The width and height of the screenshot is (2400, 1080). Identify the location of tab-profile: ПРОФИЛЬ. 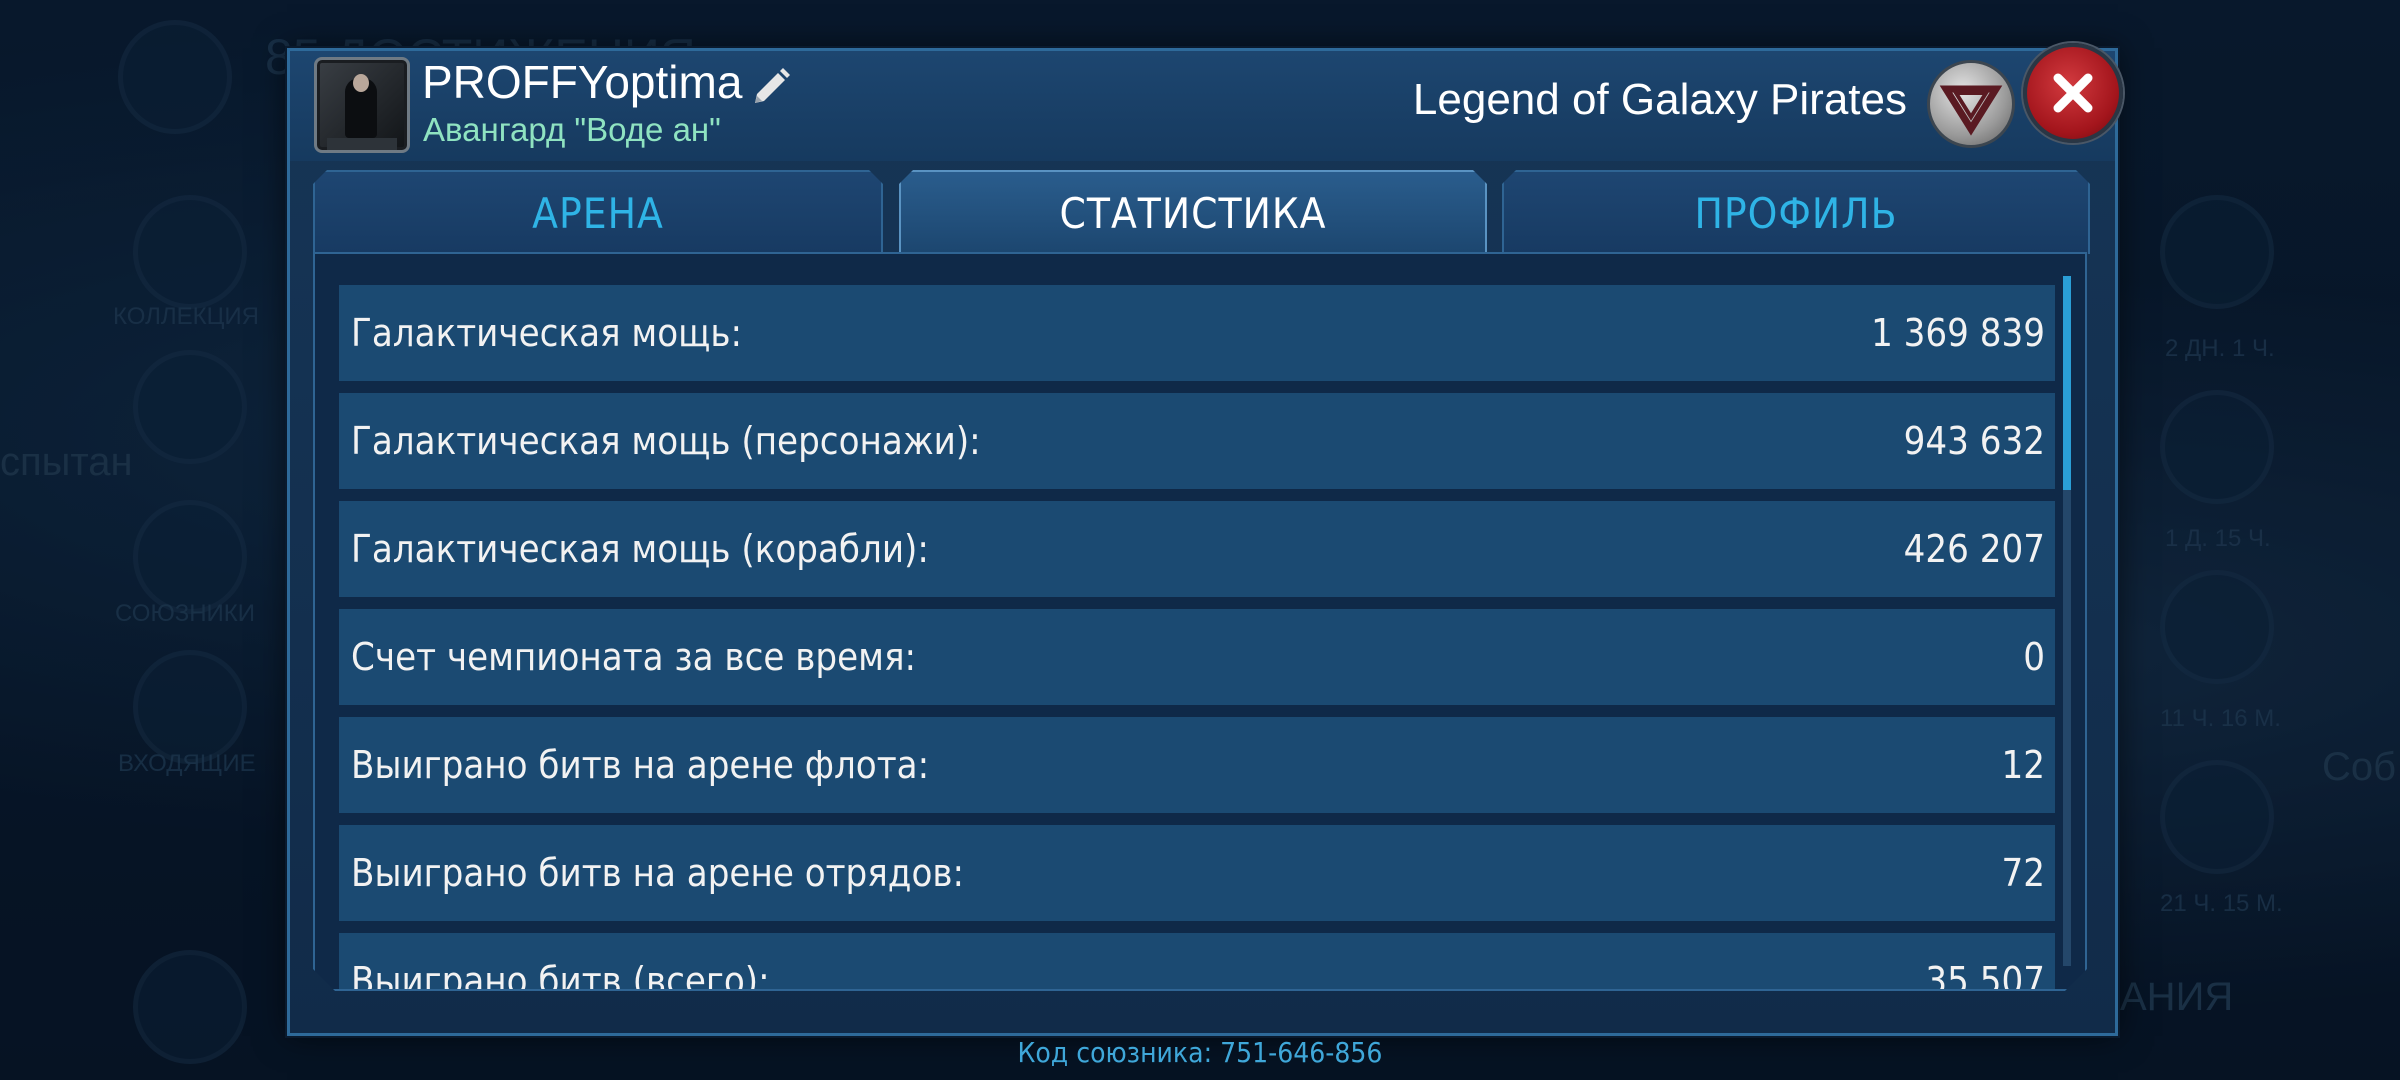
(1796, 212).